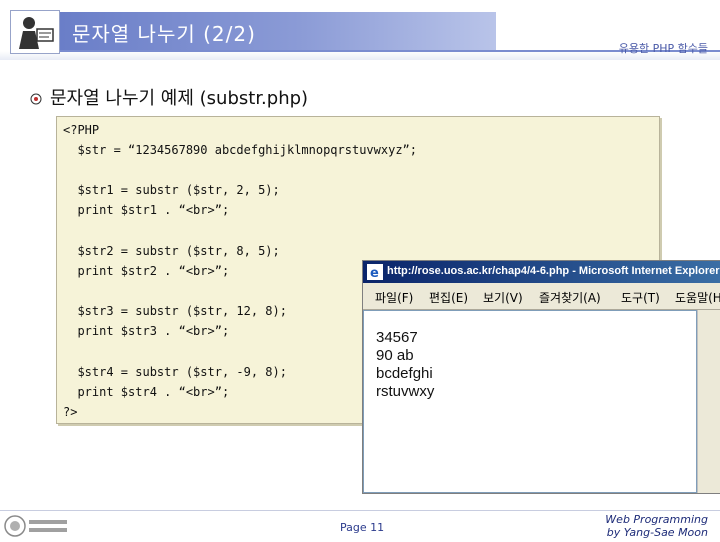  Describe the element at coordinates (70, 412) in the screenshot. I see `code-line: ?>` at that location.